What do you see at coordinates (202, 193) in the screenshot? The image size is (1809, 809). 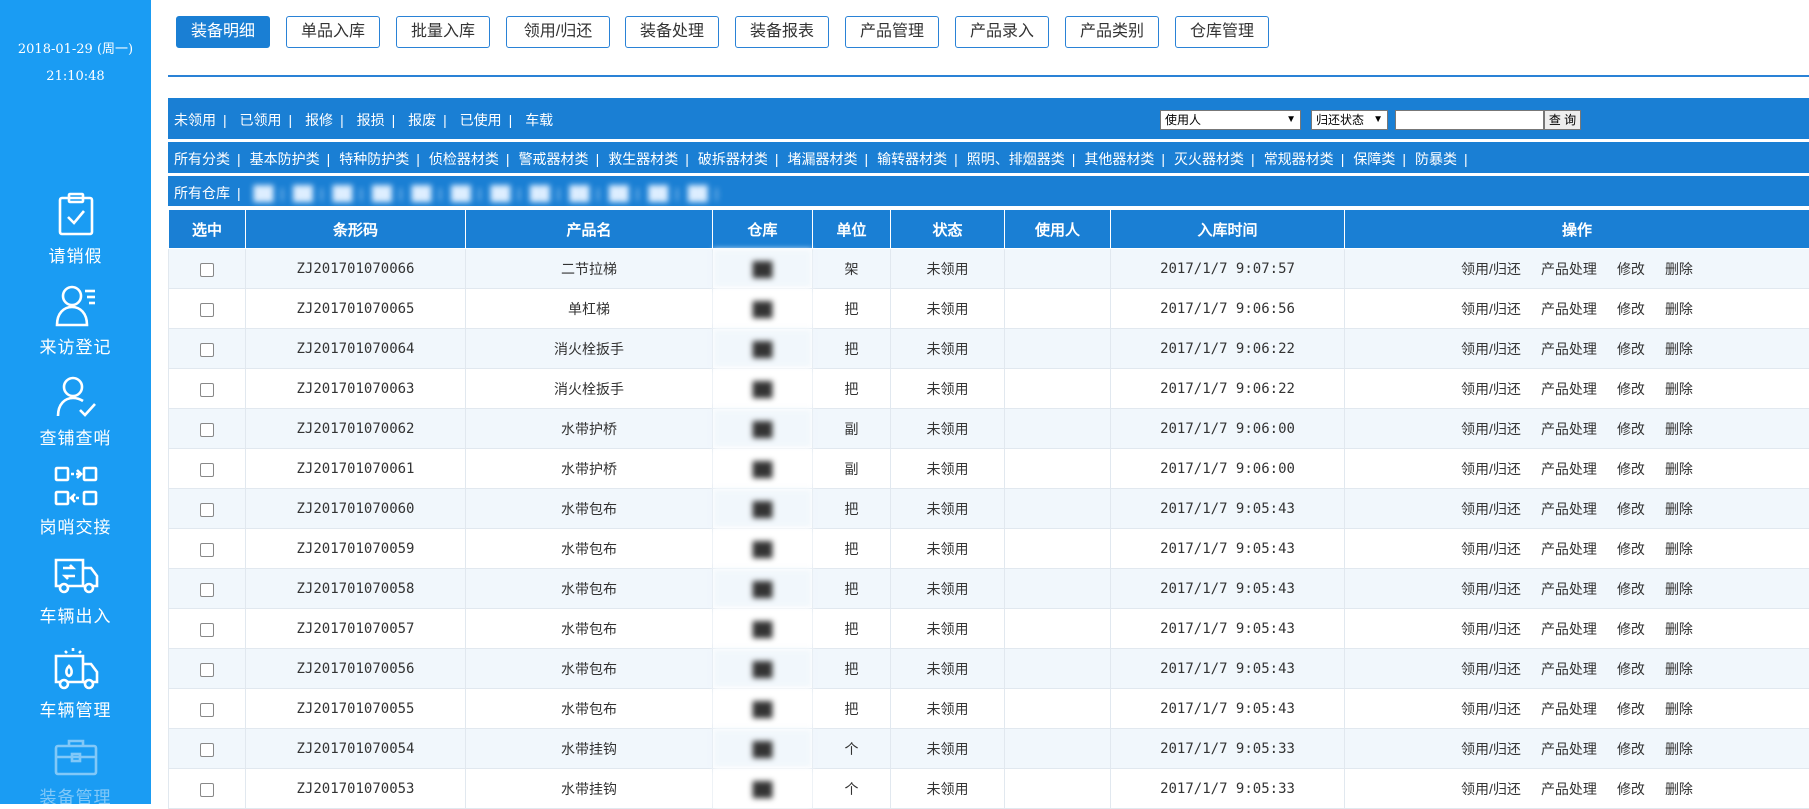 I see `warehouse-all: 所有仓库` at bounding box center [202, 193].